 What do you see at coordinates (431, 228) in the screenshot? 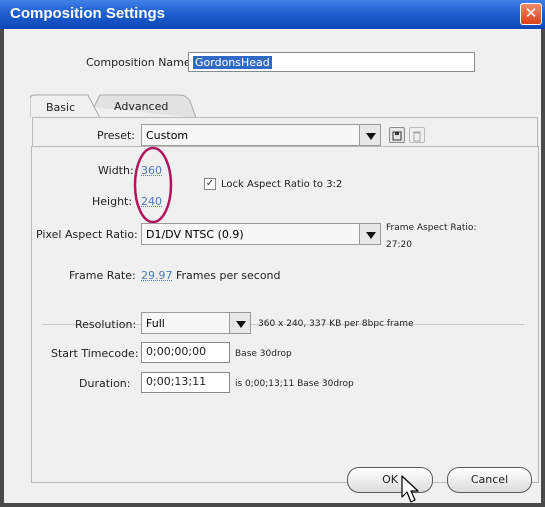
I see `frame-aspect-label: Frame Aspect Ratio:` at bounding box center [431, 228].